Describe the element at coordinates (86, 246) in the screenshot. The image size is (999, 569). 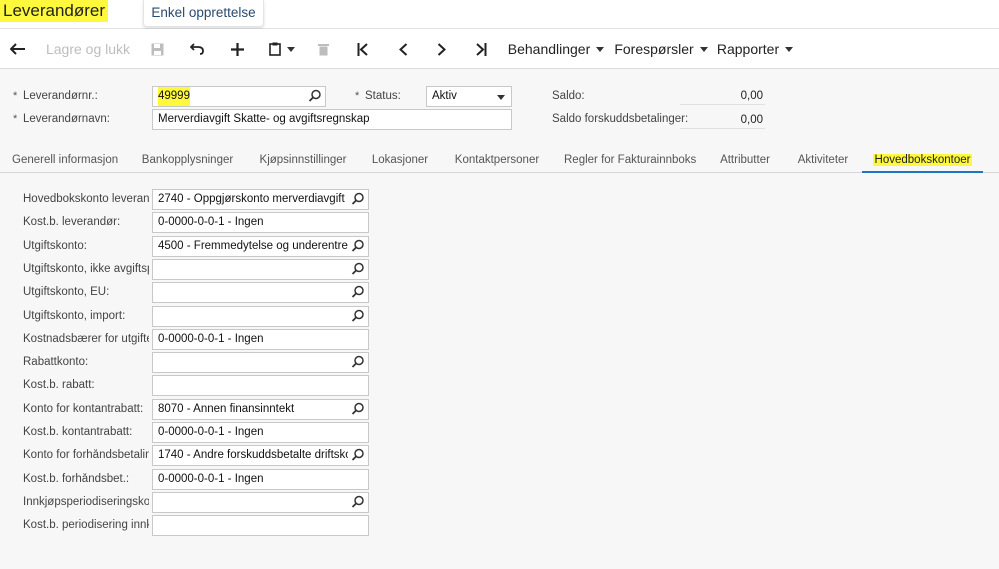
I see `field-label: Utgiftskonto:` at that location.